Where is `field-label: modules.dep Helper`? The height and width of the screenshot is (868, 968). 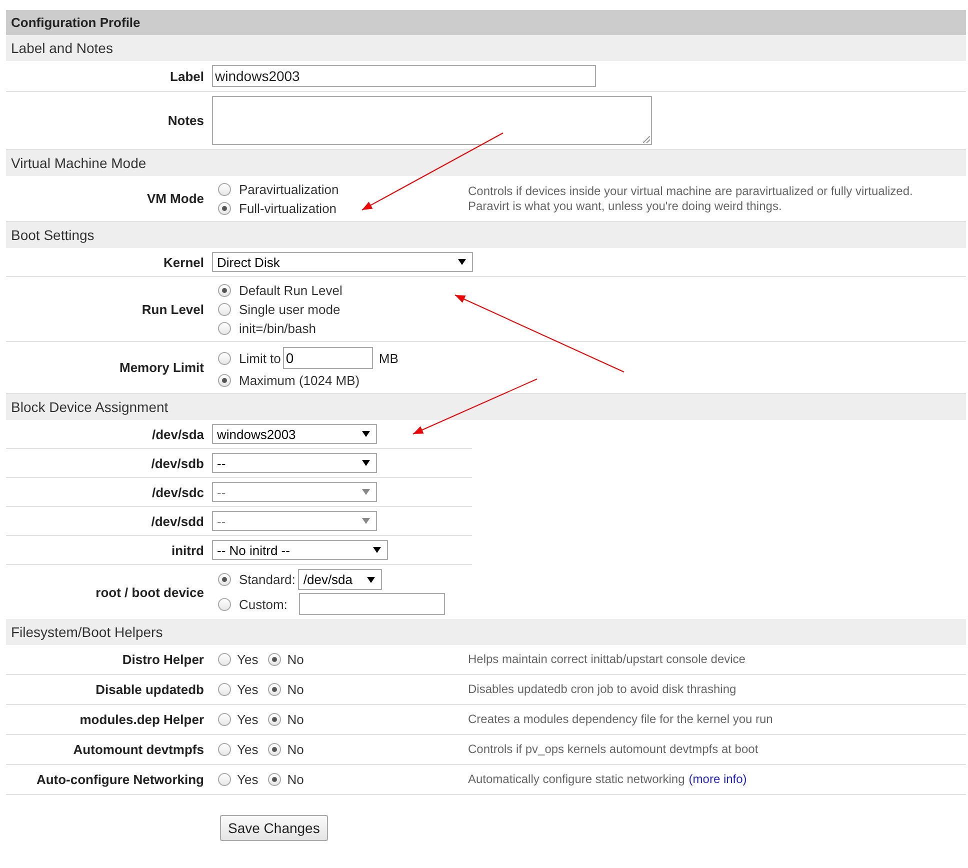 field-label: modules.dep Helper is located at coordinates (142, 719).